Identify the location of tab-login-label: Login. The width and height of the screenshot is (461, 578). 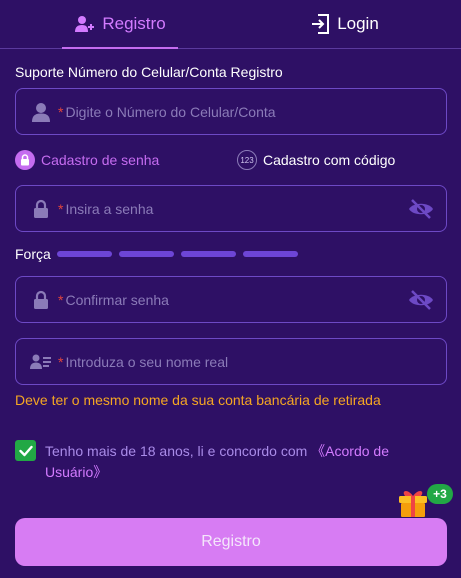
(358, 23).